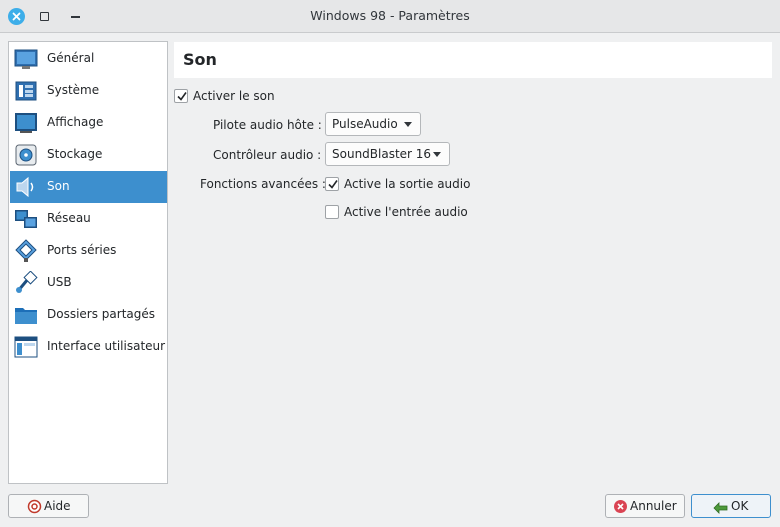 This screenshot has height=527, width=780. I want to click on sidebar-item-usb: USB, so click(88, 283).